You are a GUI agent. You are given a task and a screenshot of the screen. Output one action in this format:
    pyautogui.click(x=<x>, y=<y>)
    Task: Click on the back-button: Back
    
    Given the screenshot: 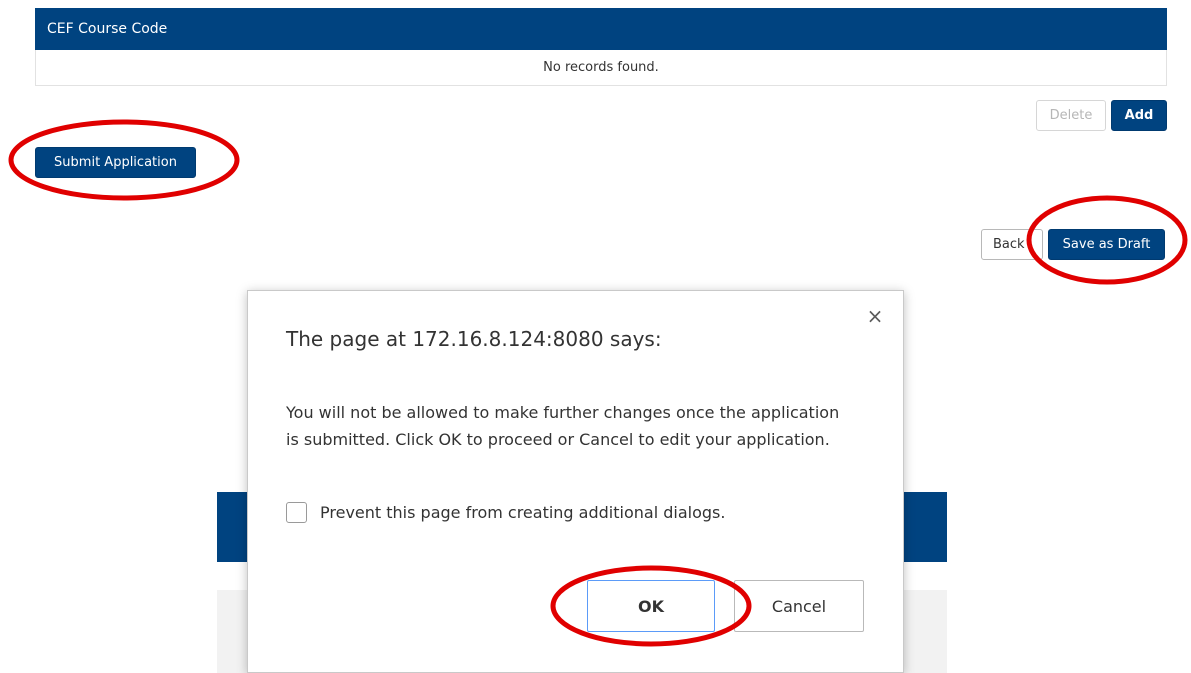 What is the action you would take?
    pyautogui.click(x=1012, y=244)
    